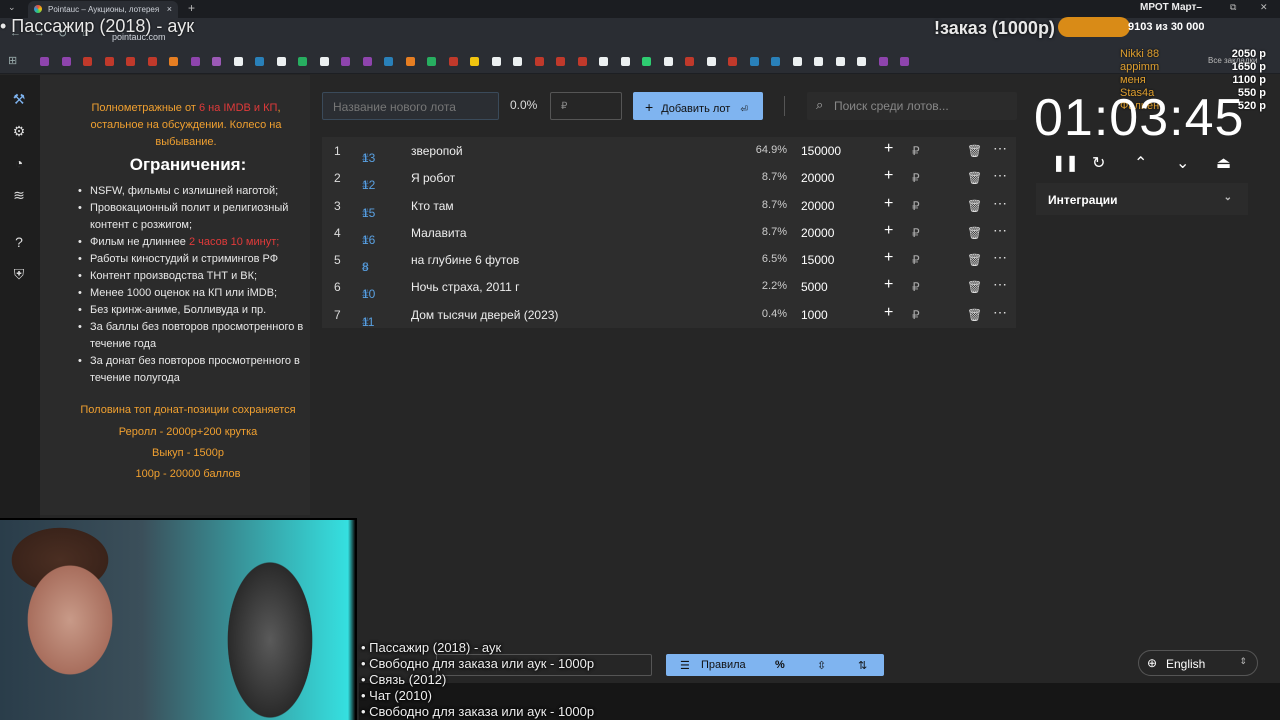 The image size is (1280, 720). I want to click on tab-list-icon: ⌄, so click(12, 7).